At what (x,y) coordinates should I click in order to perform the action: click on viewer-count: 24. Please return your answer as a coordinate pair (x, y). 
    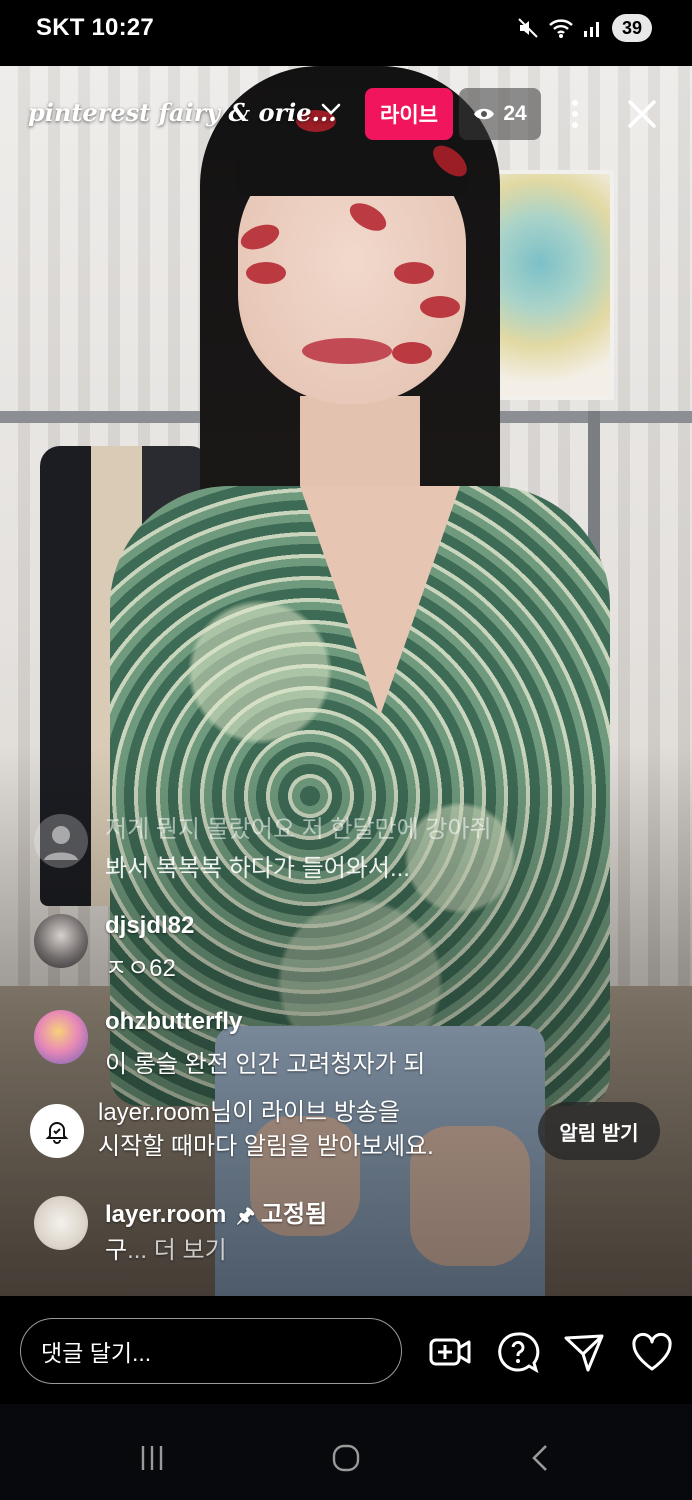
    Looking at the image, I should click on (515, 113).